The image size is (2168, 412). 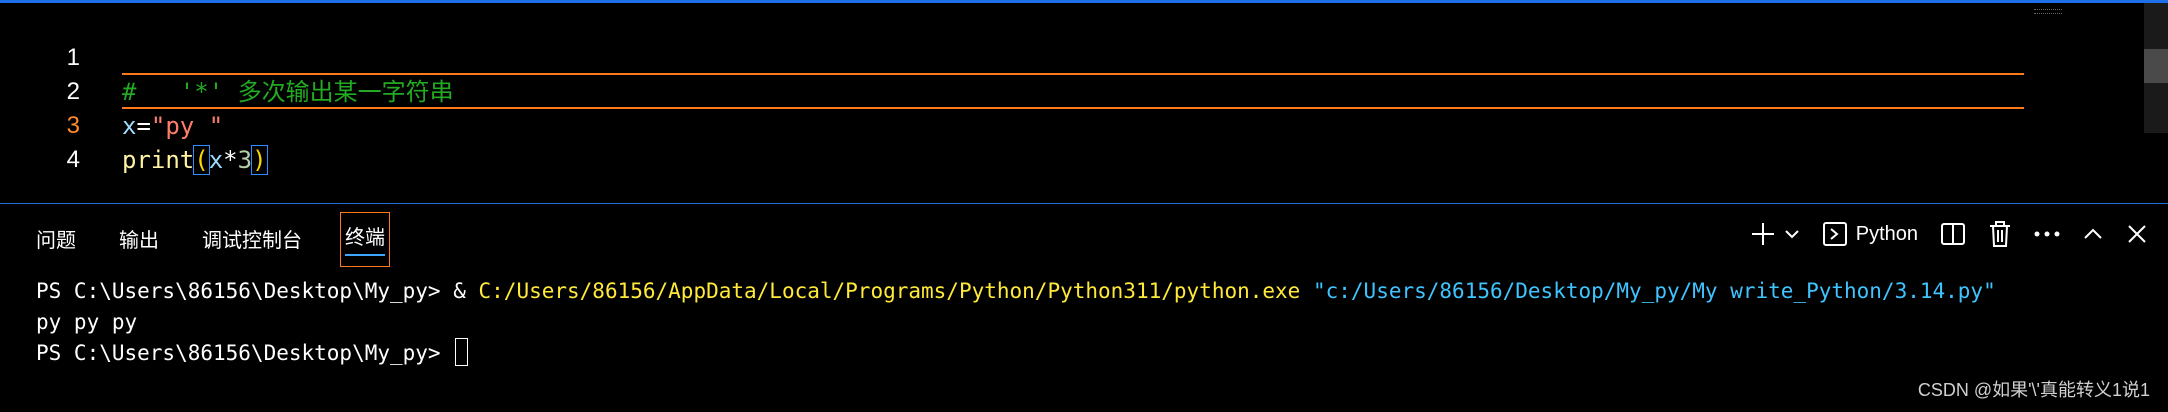 I want to click on terminal-dropdown-button, so click(x=1792, y=234).